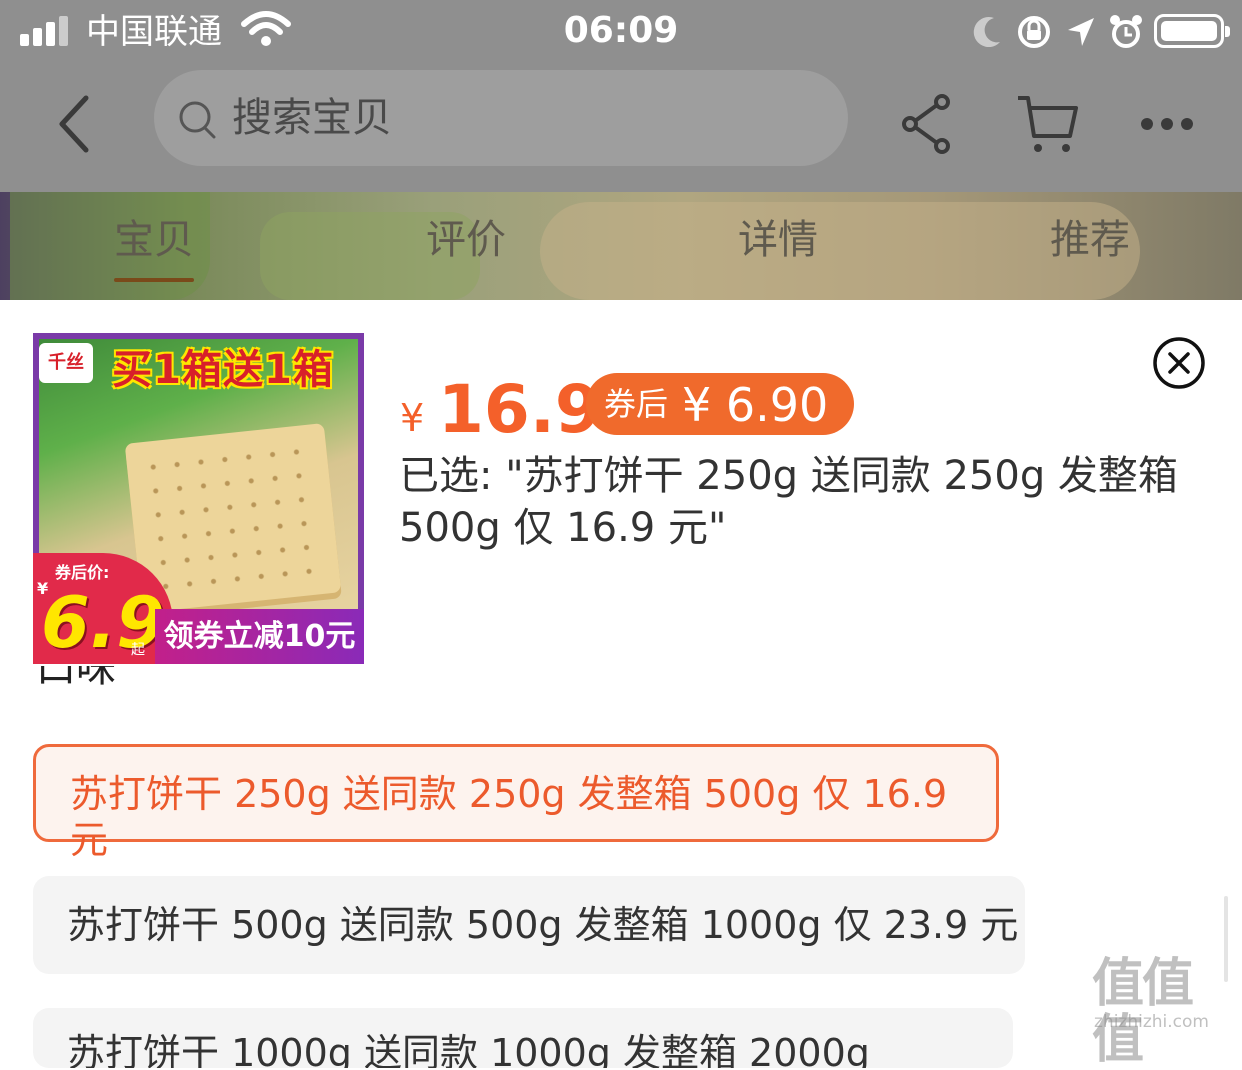 The width and height of the screenshot is (1242, 1070). I want to click on brand-logo: 千丝, so click(66, 363).